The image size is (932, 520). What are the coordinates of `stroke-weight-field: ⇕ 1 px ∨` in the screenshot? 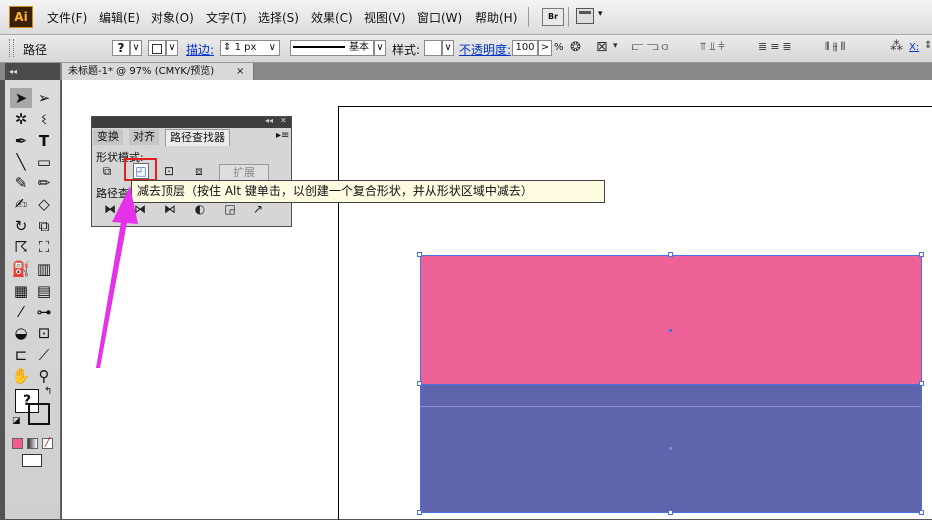 It's located at (250, 48).